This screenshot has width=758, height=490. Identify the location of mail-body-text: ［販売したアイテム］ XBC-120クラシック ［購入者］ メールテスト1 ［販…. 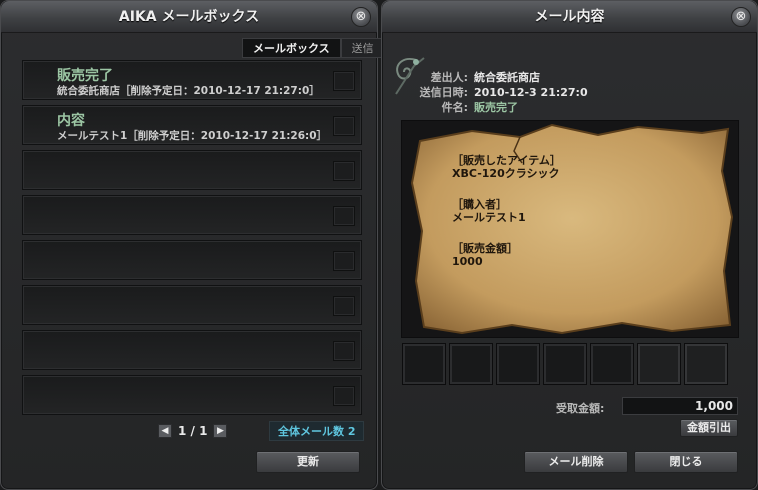
(506, 211).